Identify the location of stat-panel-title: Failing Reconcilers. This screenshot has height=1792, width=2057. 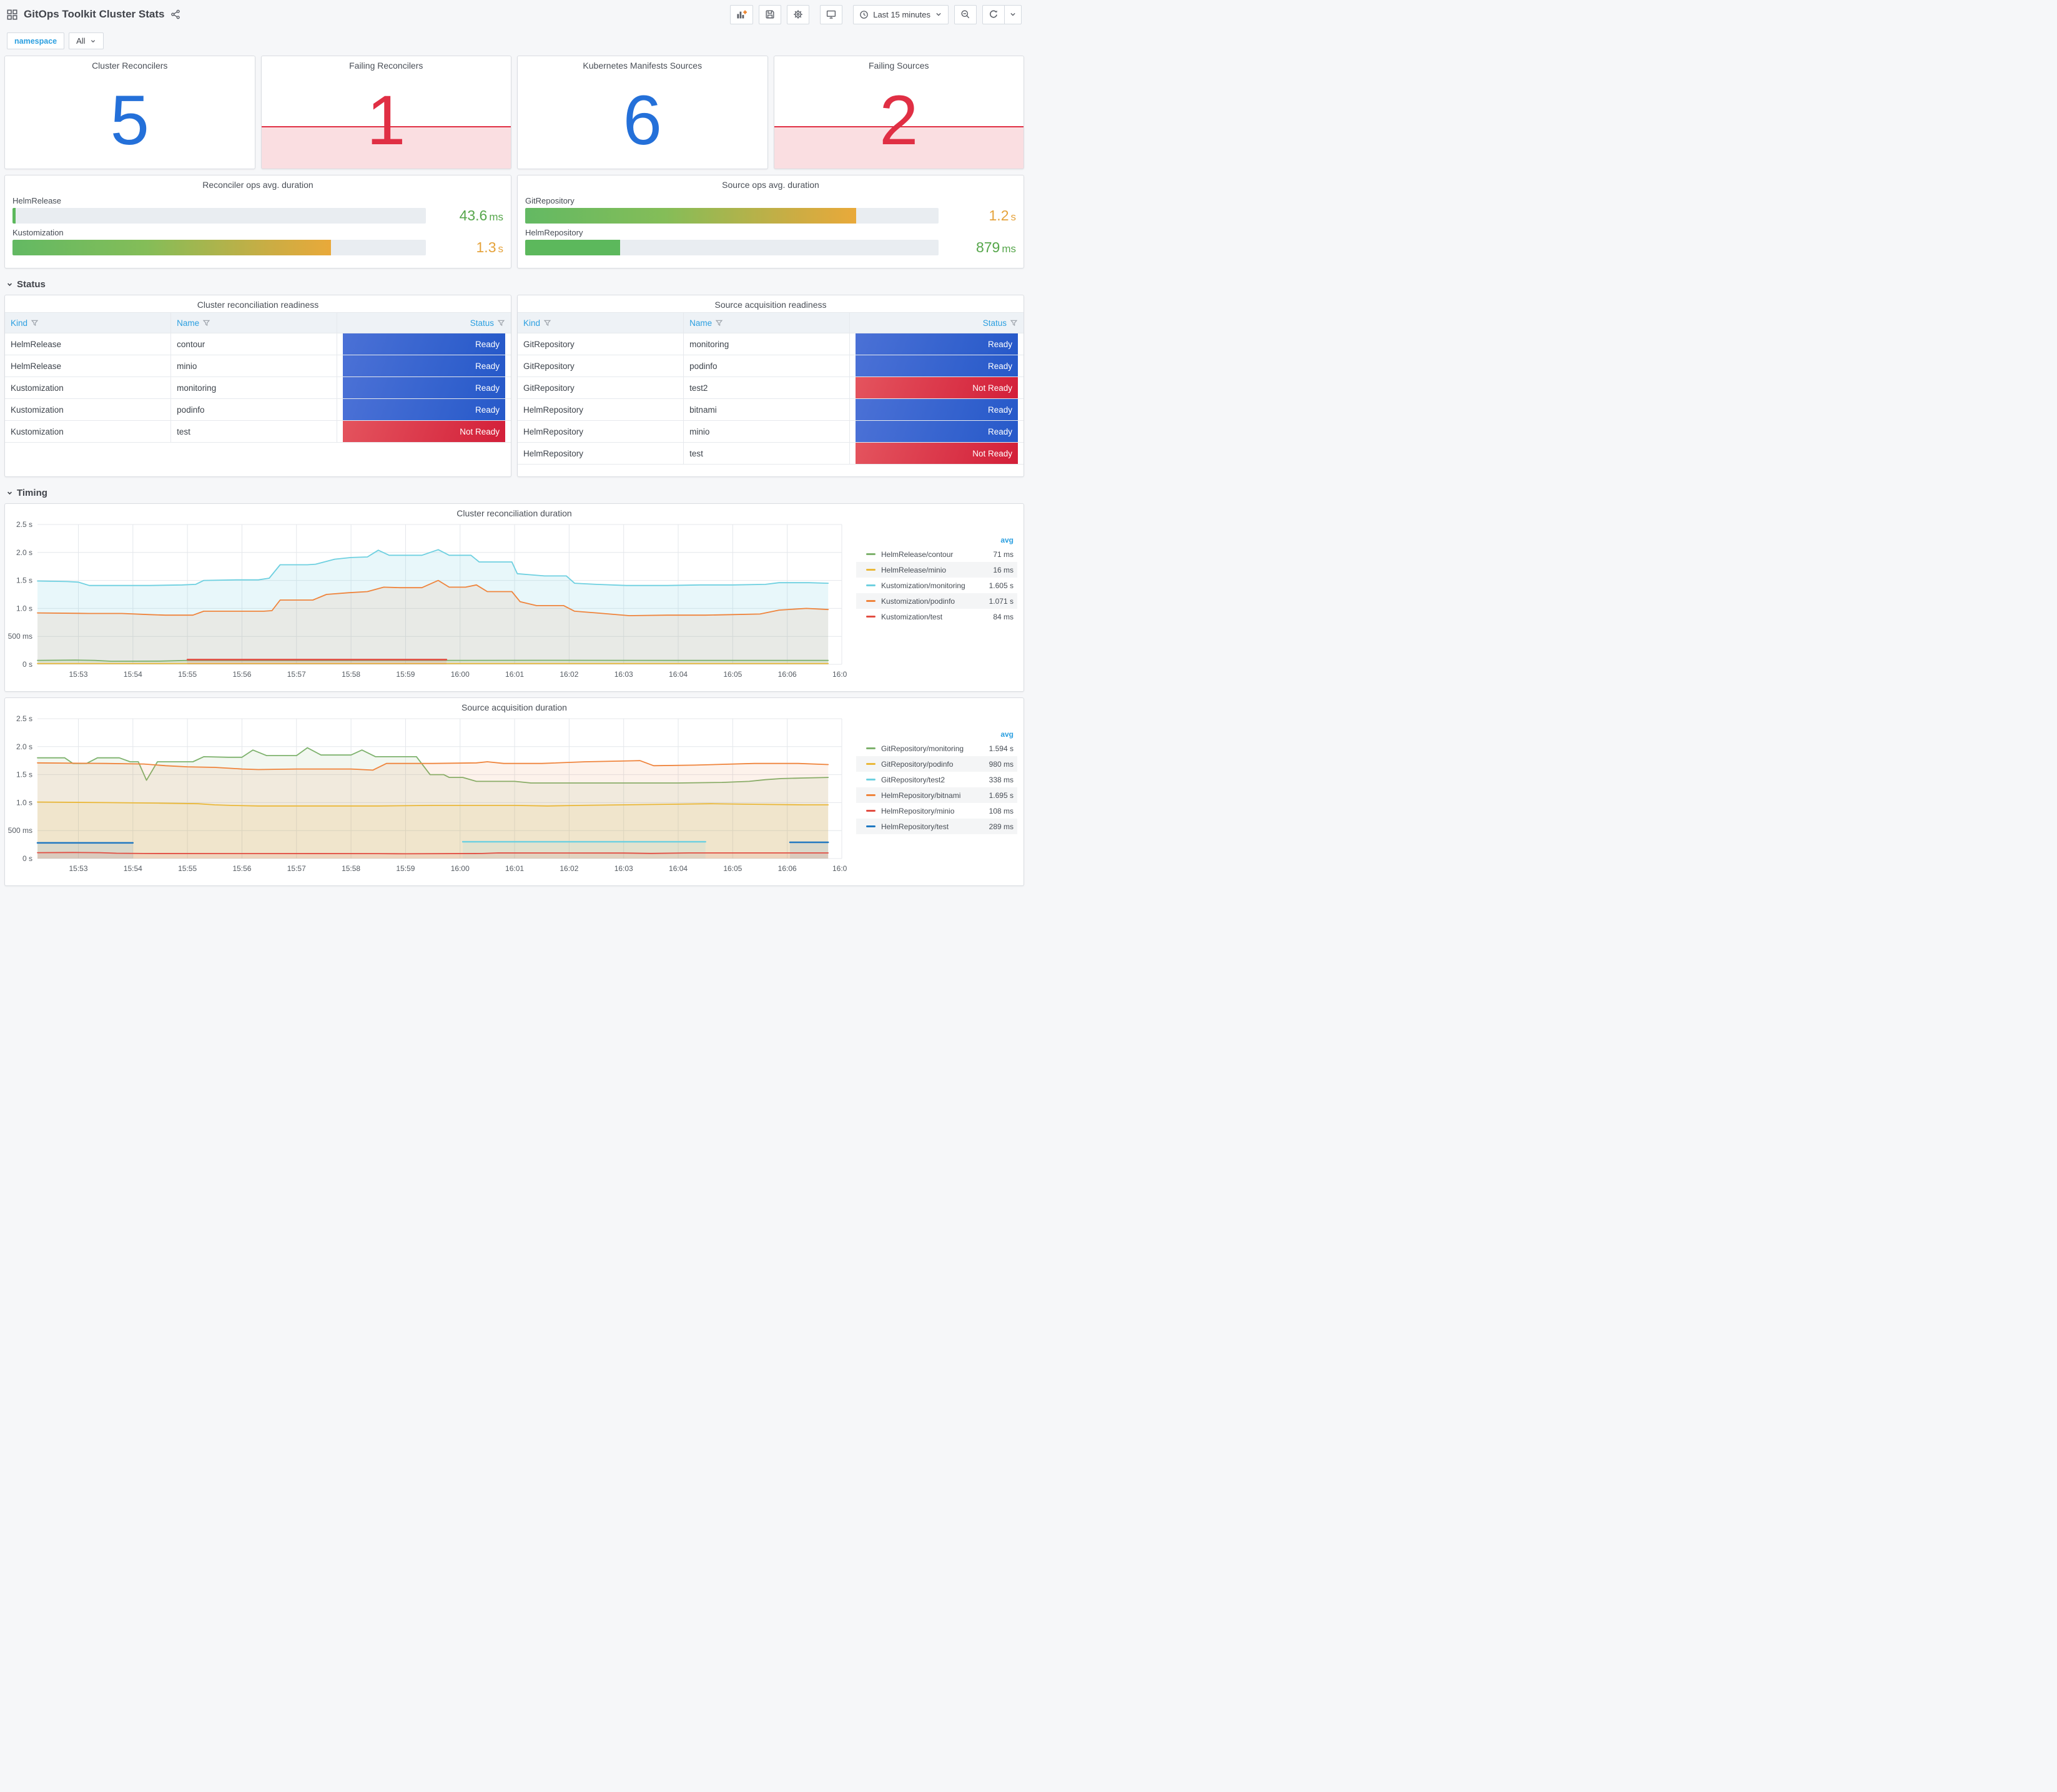
(387, 64).